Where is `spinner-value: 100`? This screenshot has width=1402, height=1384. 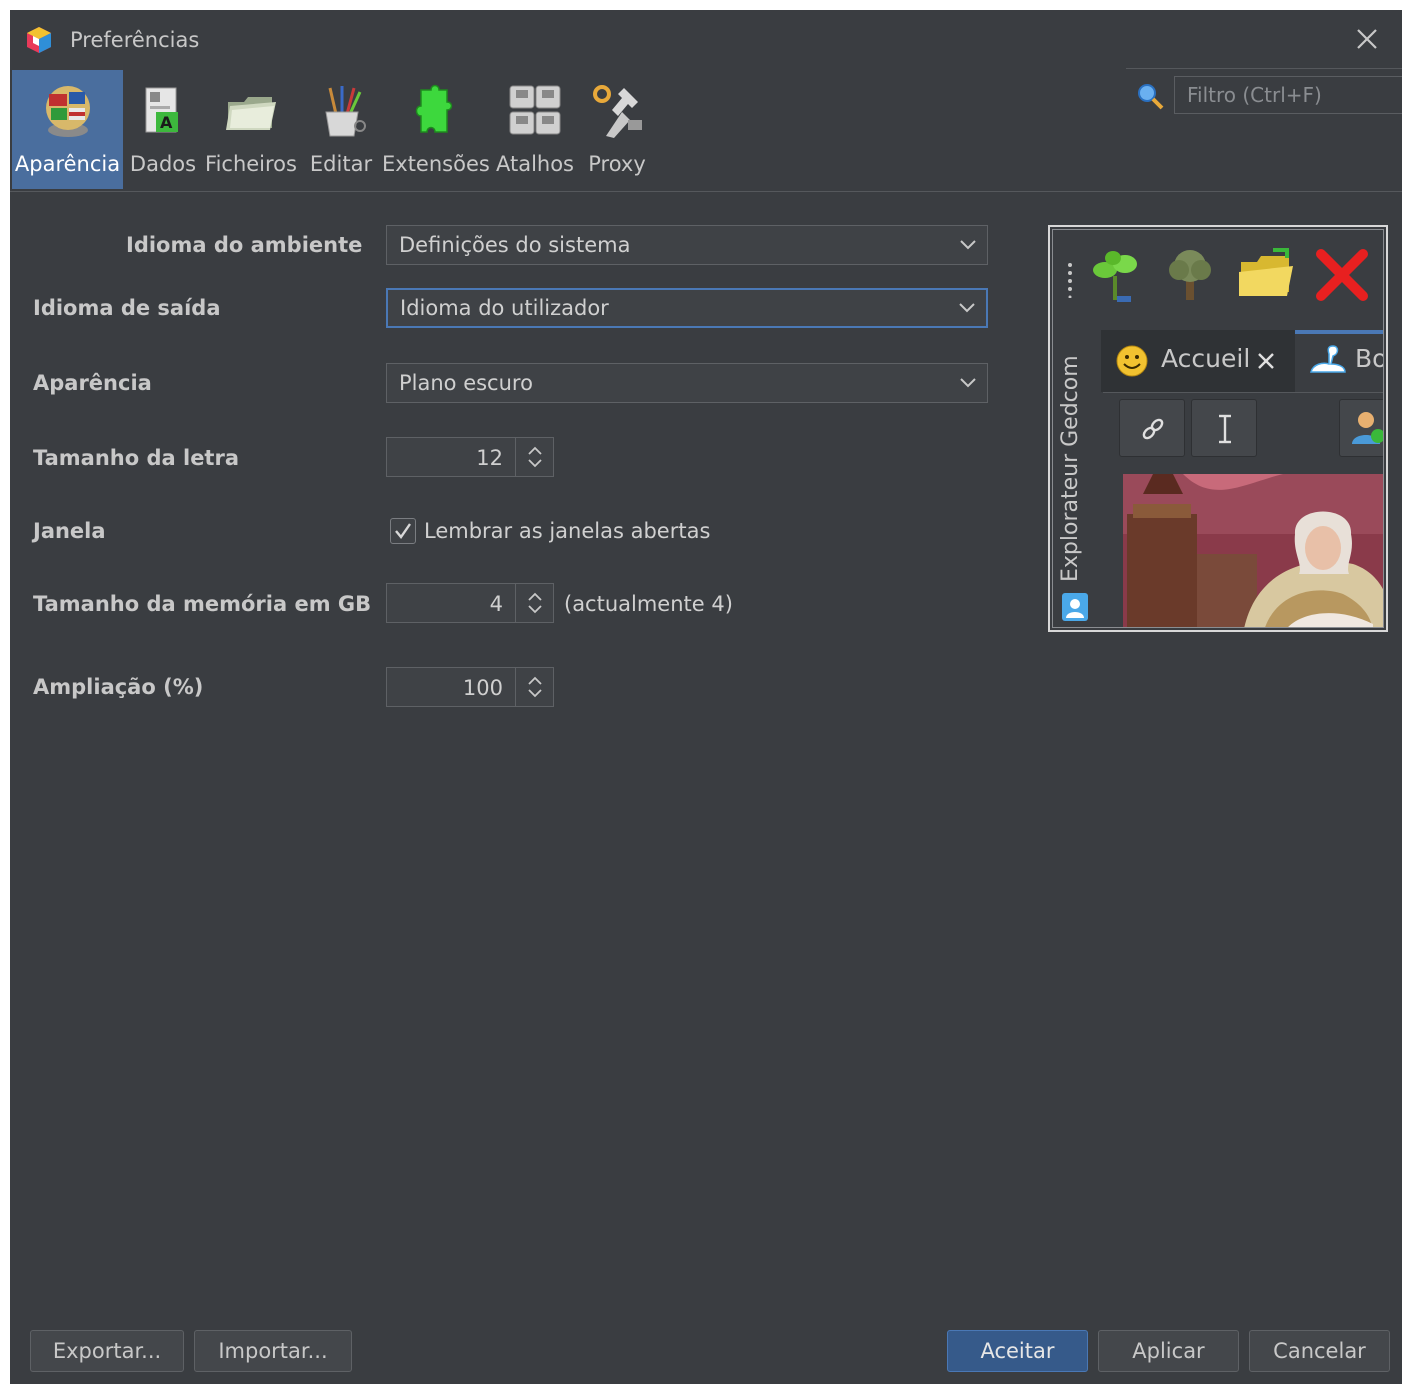
spinner-value: 100 is located at coordinates (482, 688).